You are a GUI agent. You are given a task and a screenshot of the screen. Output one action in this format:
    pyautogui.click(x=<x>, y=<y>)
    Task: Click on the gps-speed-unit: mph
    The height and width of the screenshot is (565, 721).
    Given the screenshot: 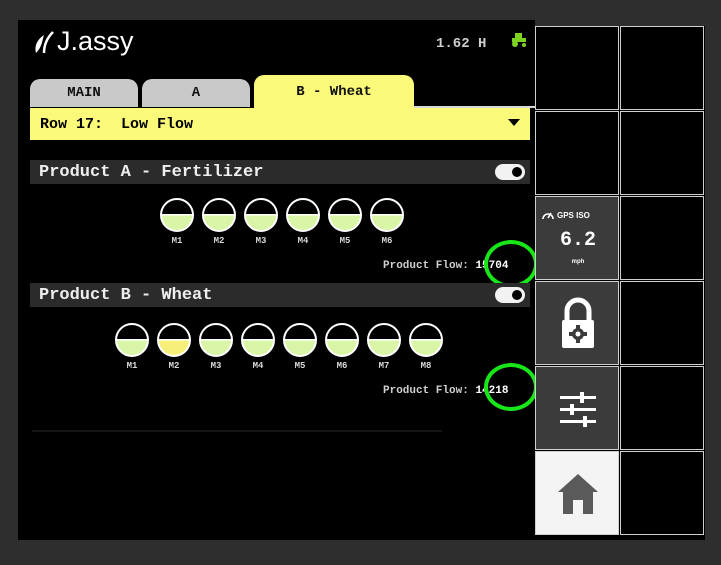 What is the action you would take?
    pyautogui.click(x=578, y=262)
    